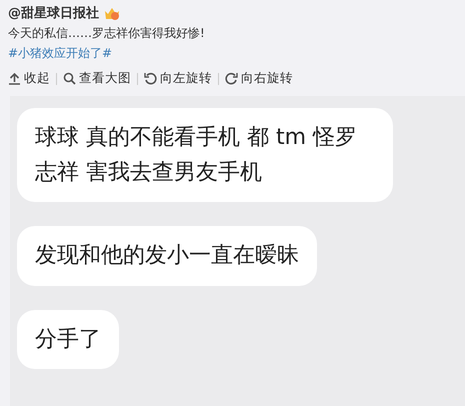 Image resolution: width=465 pixels, height=406 pixels. I want to click on post-text: 今天的私信……罗志祥你害得我好惨!, so click(107, 33).